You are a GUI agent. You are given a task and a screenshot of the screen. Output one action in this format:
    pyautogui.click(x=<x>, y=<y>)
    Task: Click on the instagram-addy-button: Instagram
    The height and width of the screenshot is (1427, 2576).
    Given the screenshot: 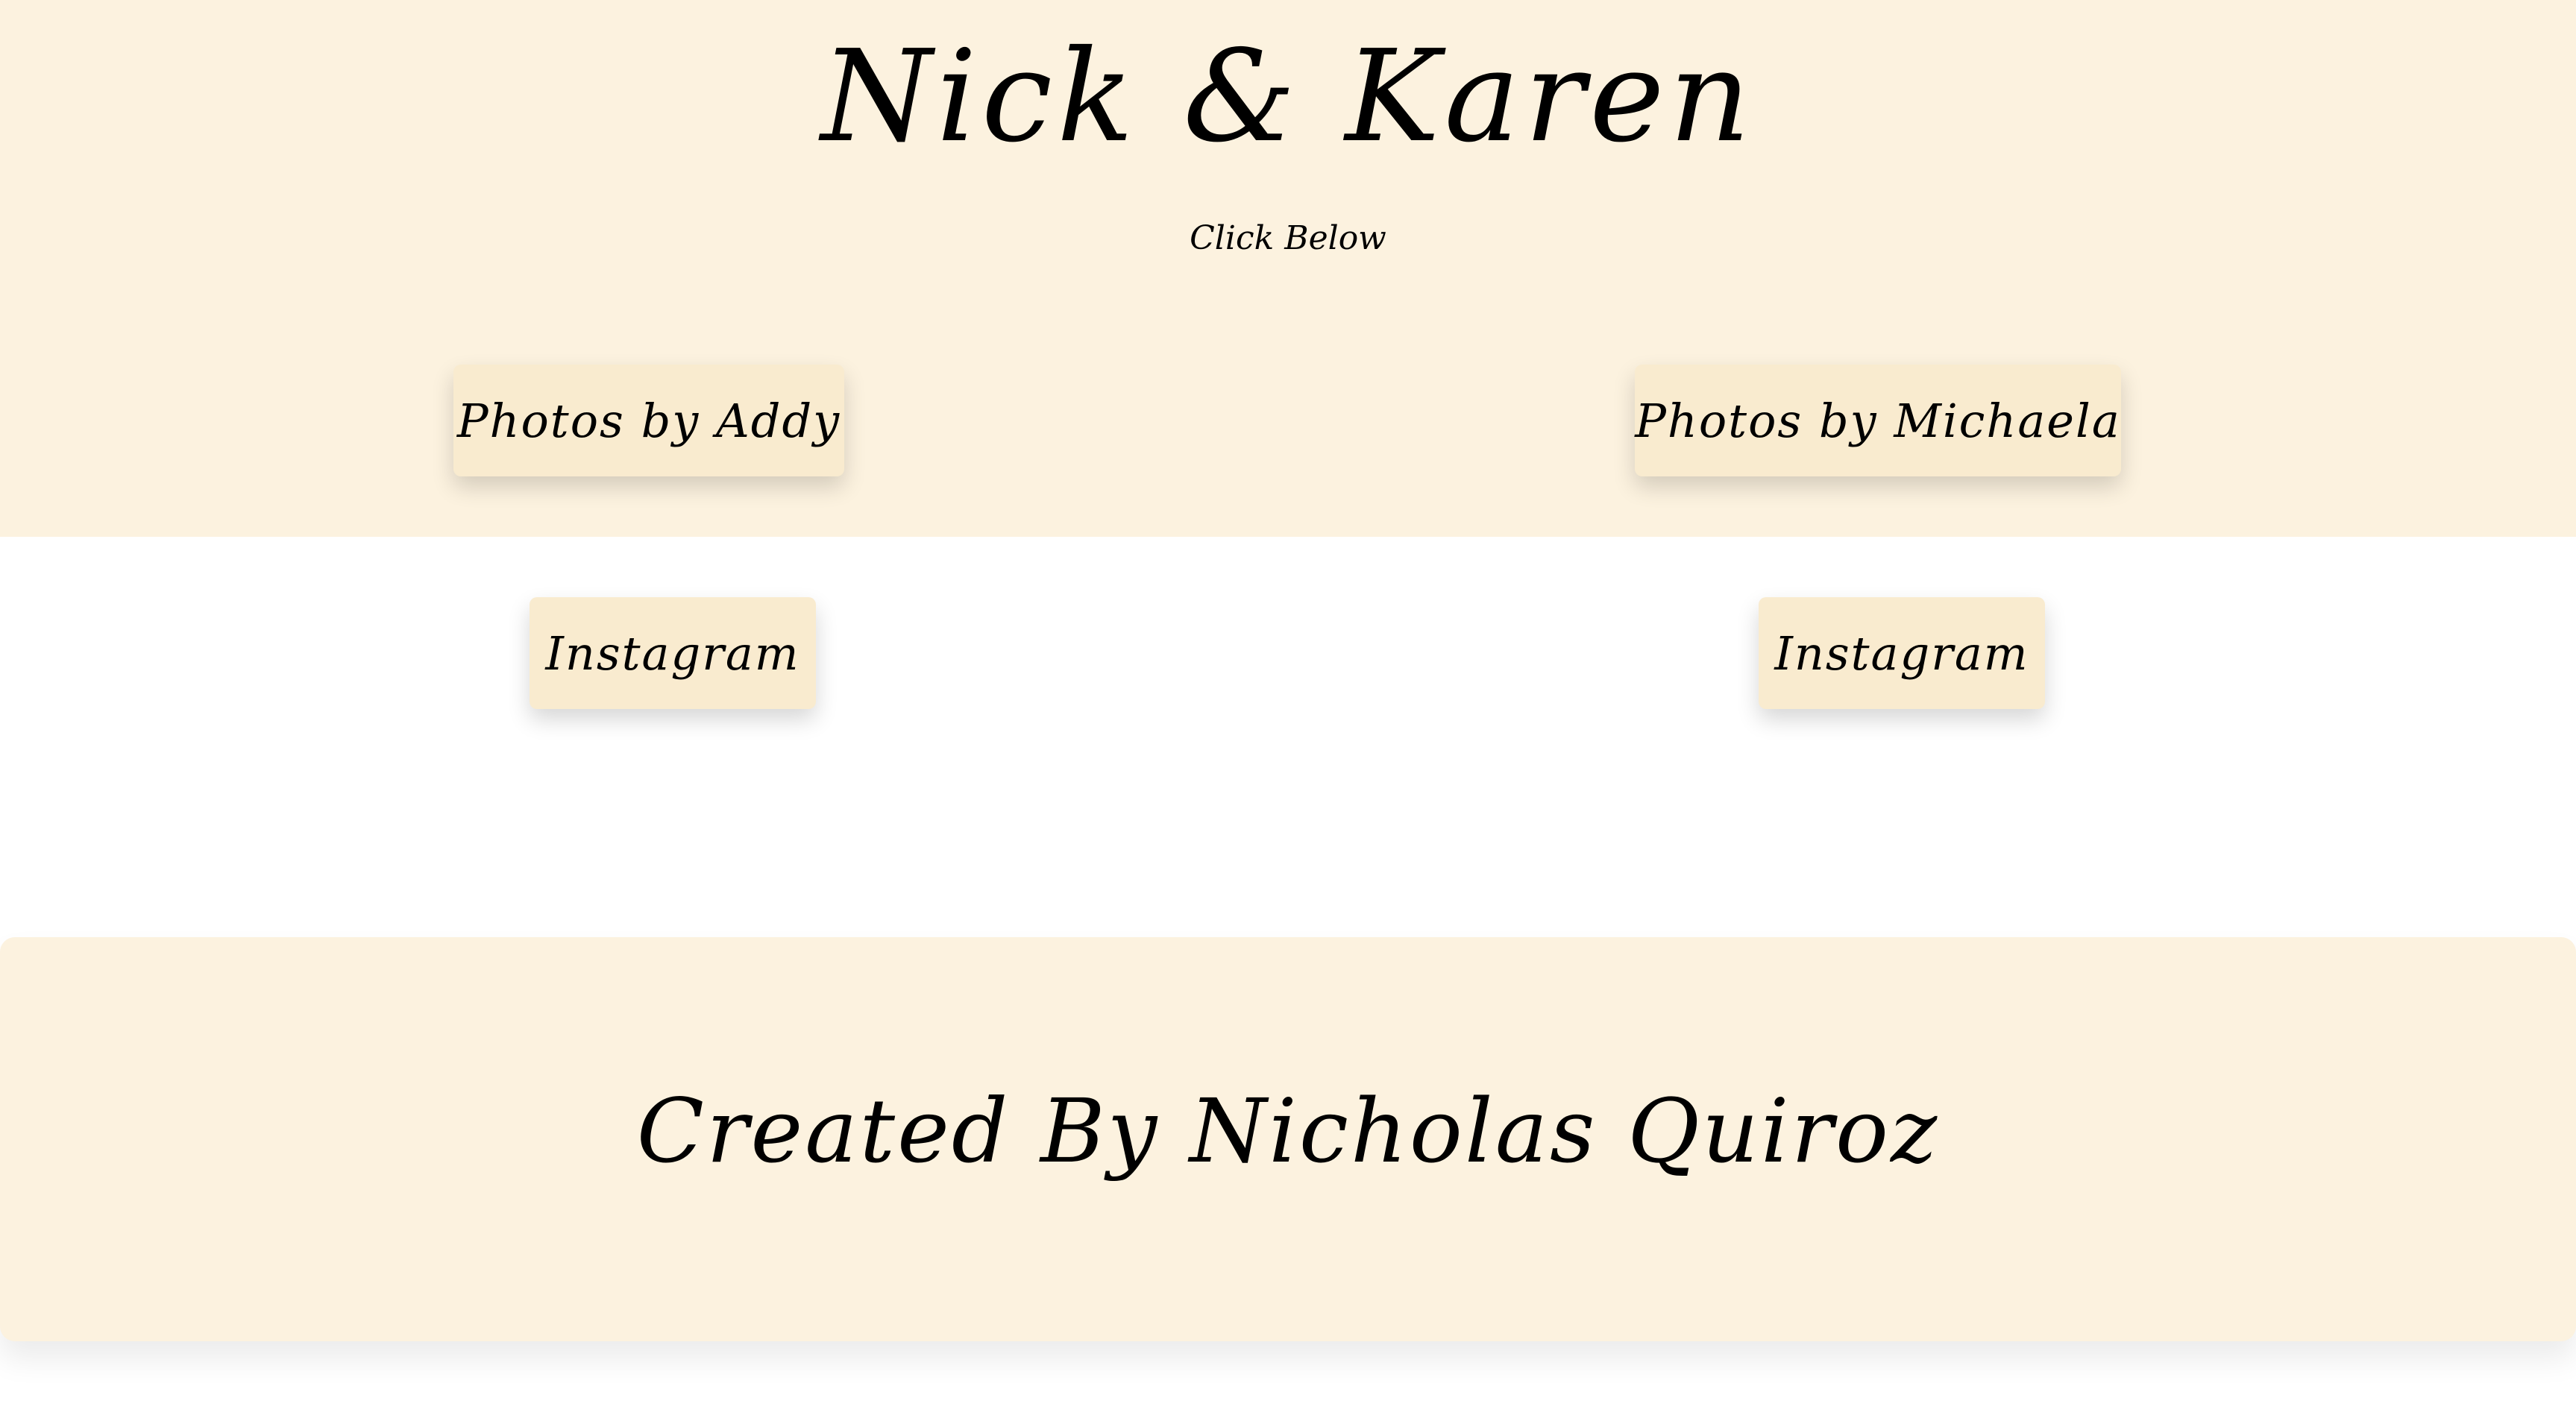 What is the action you would take?
    pyautogui.click(x=673, y=653)
    